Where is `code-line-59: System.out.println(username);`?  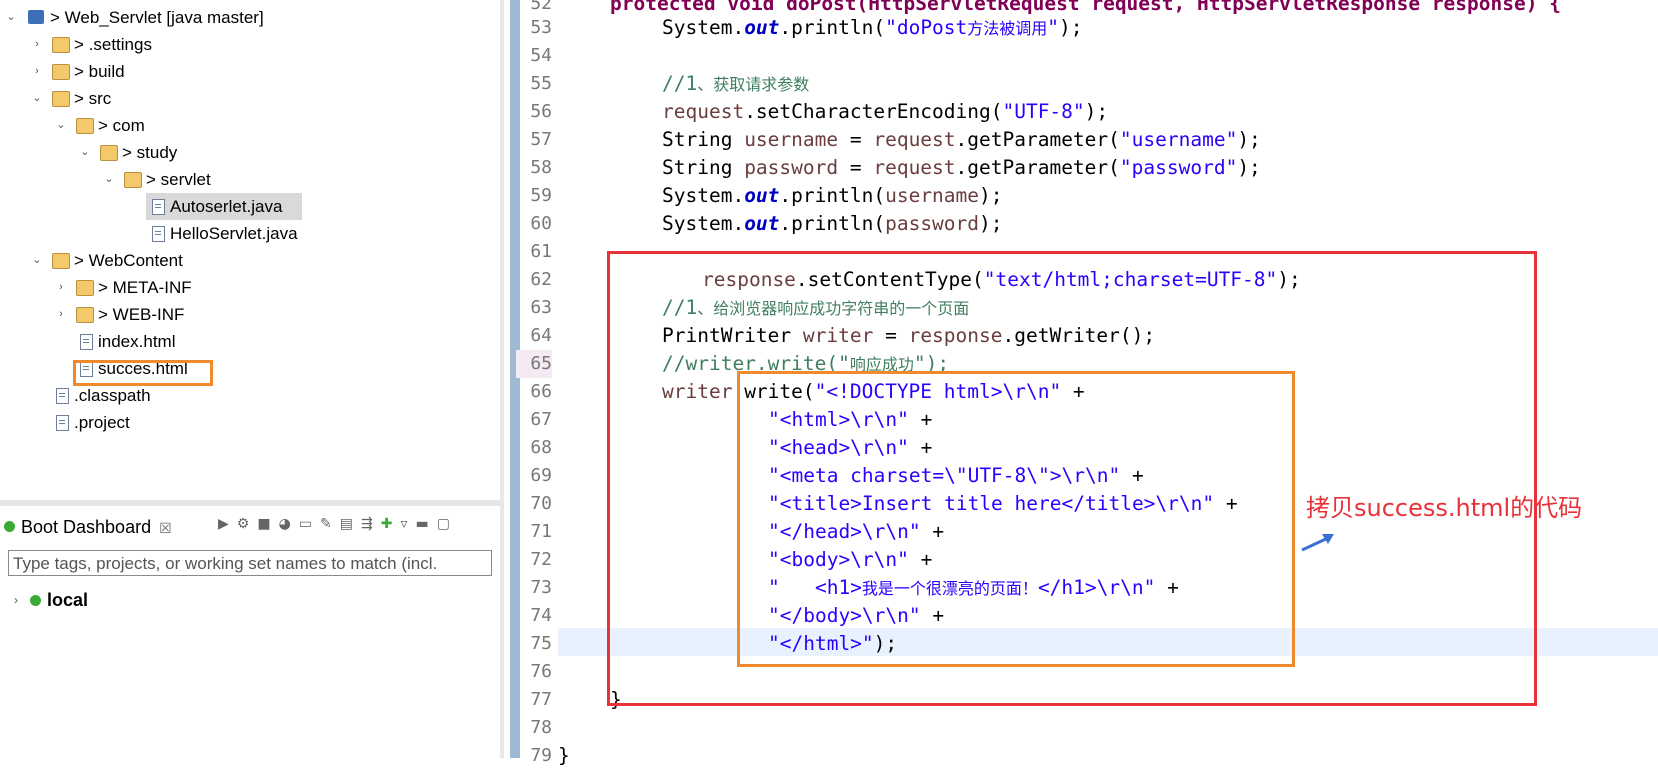
code-line-59: System.out.println(username); is located at coordinates (832, 195).